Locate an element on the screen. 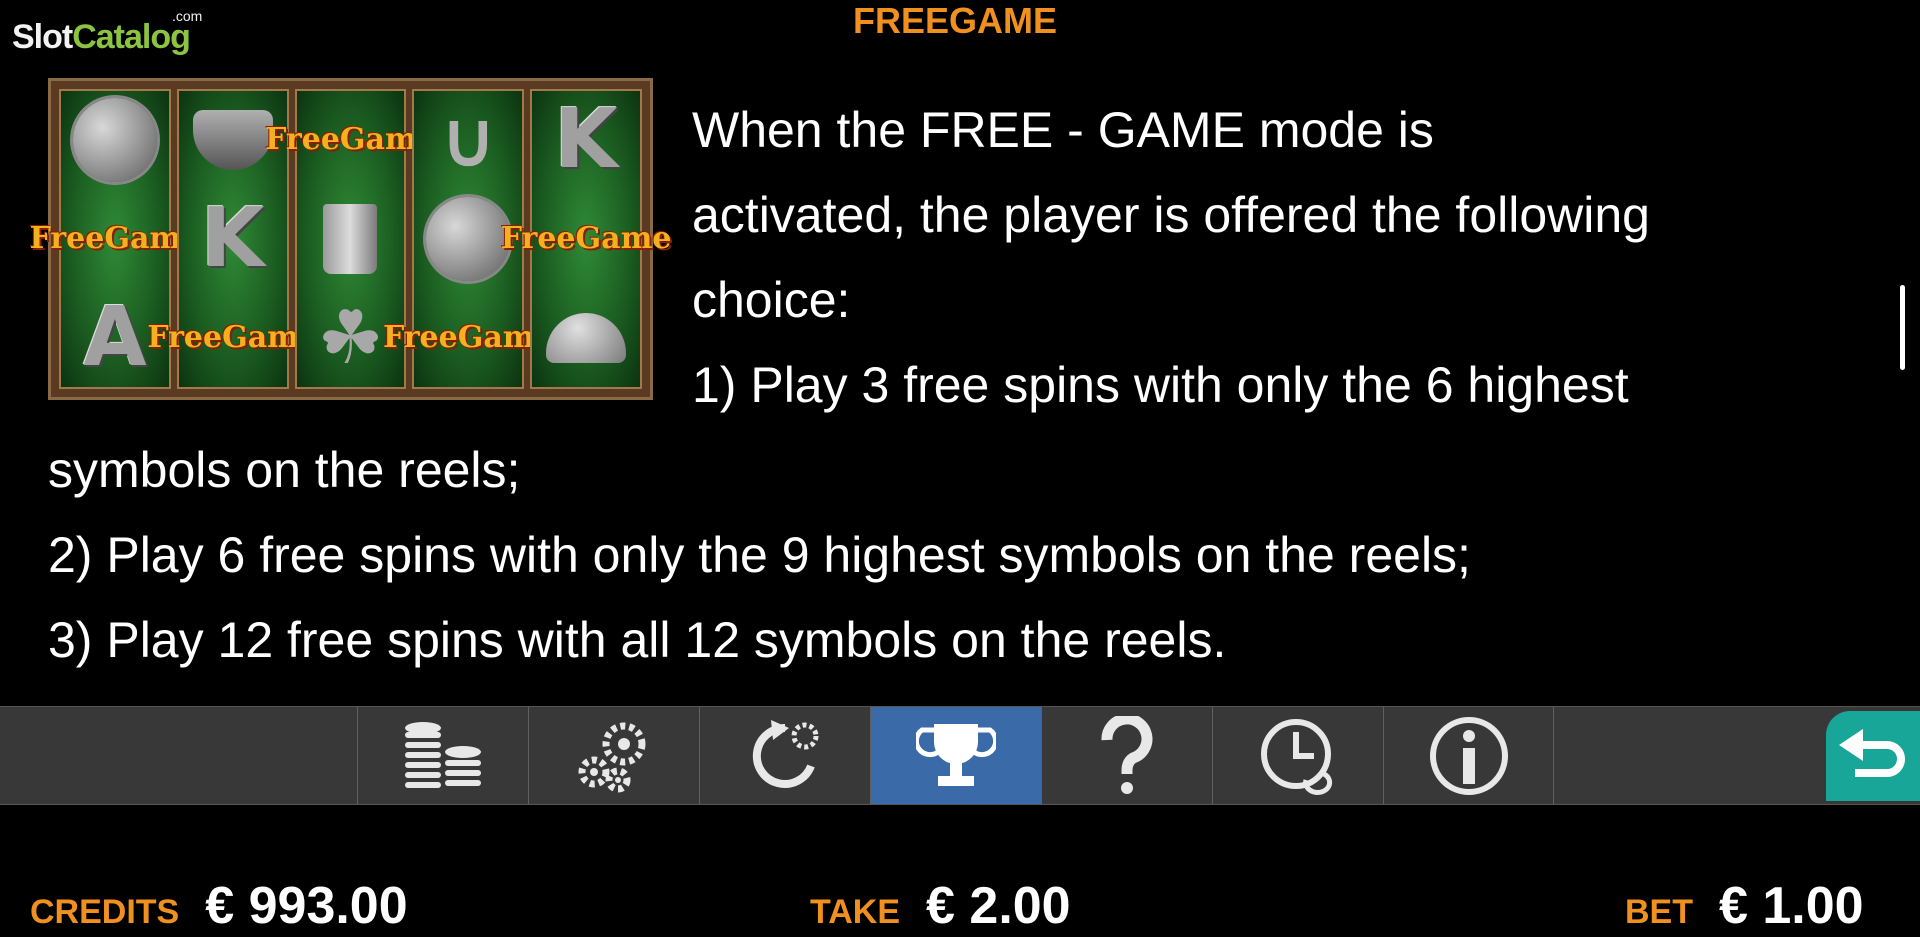 The width and height of the screenshot is (1920, 937). help-icon is located at coordinates (1127, 754).